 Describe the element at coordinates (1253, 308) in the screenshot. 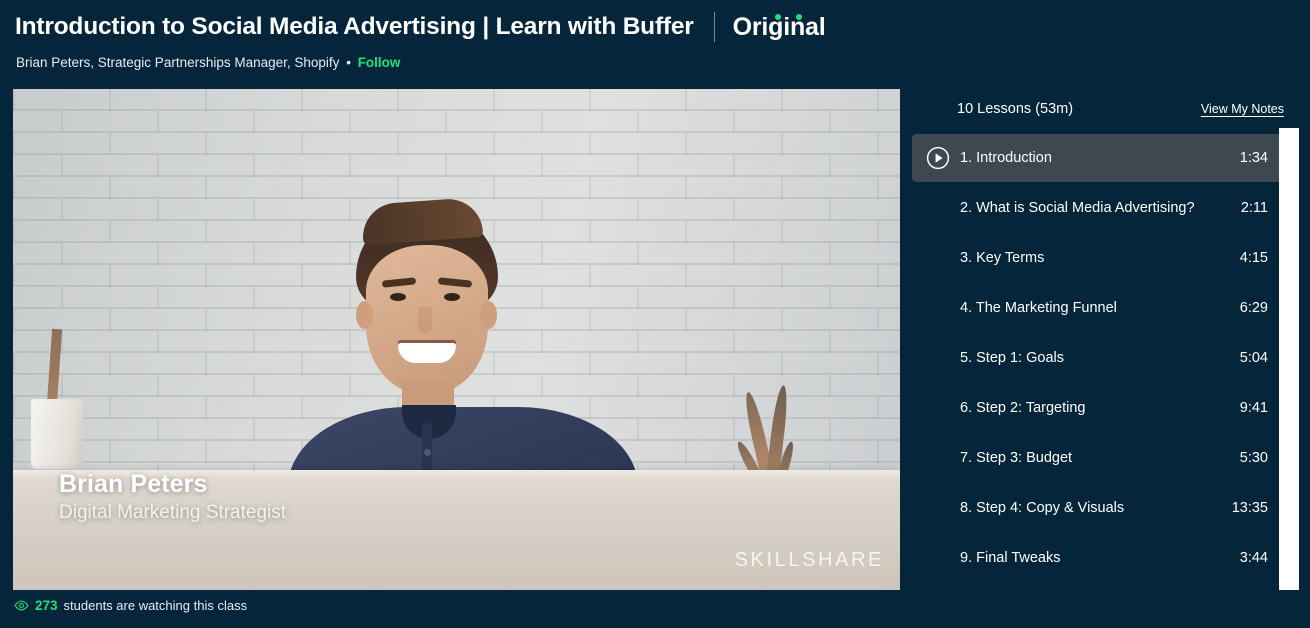

I see `lesson-duration: 6:29` at that location.